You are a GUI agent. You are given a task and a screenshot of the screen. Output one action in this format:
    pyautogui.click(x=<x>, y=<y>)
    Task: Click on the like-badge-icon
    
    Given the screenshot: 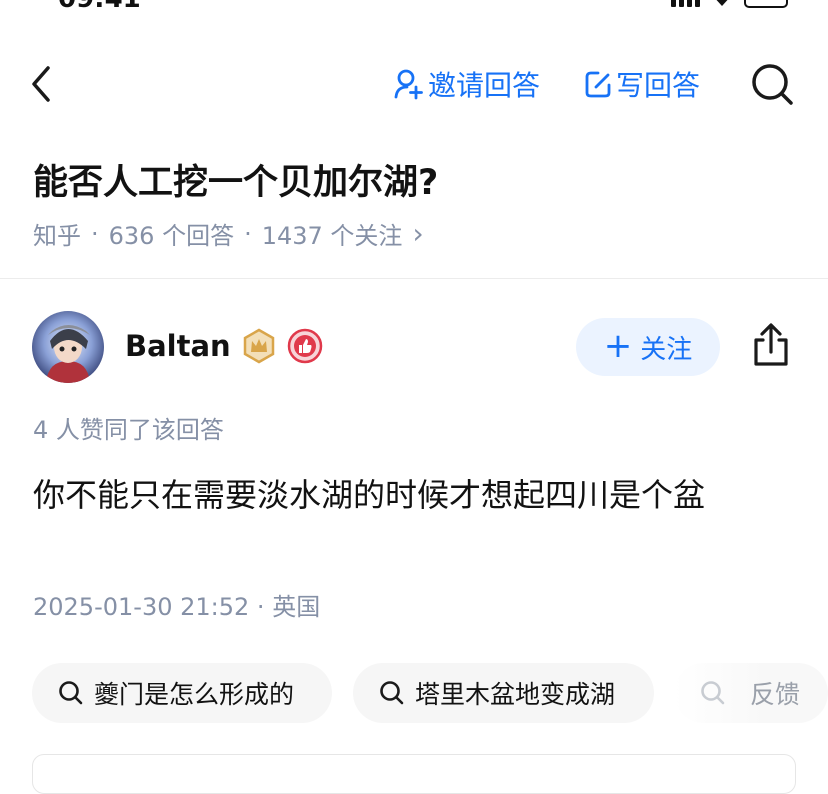 What is the action you would take?
    pyautogui.click(x=304, y=346)
    